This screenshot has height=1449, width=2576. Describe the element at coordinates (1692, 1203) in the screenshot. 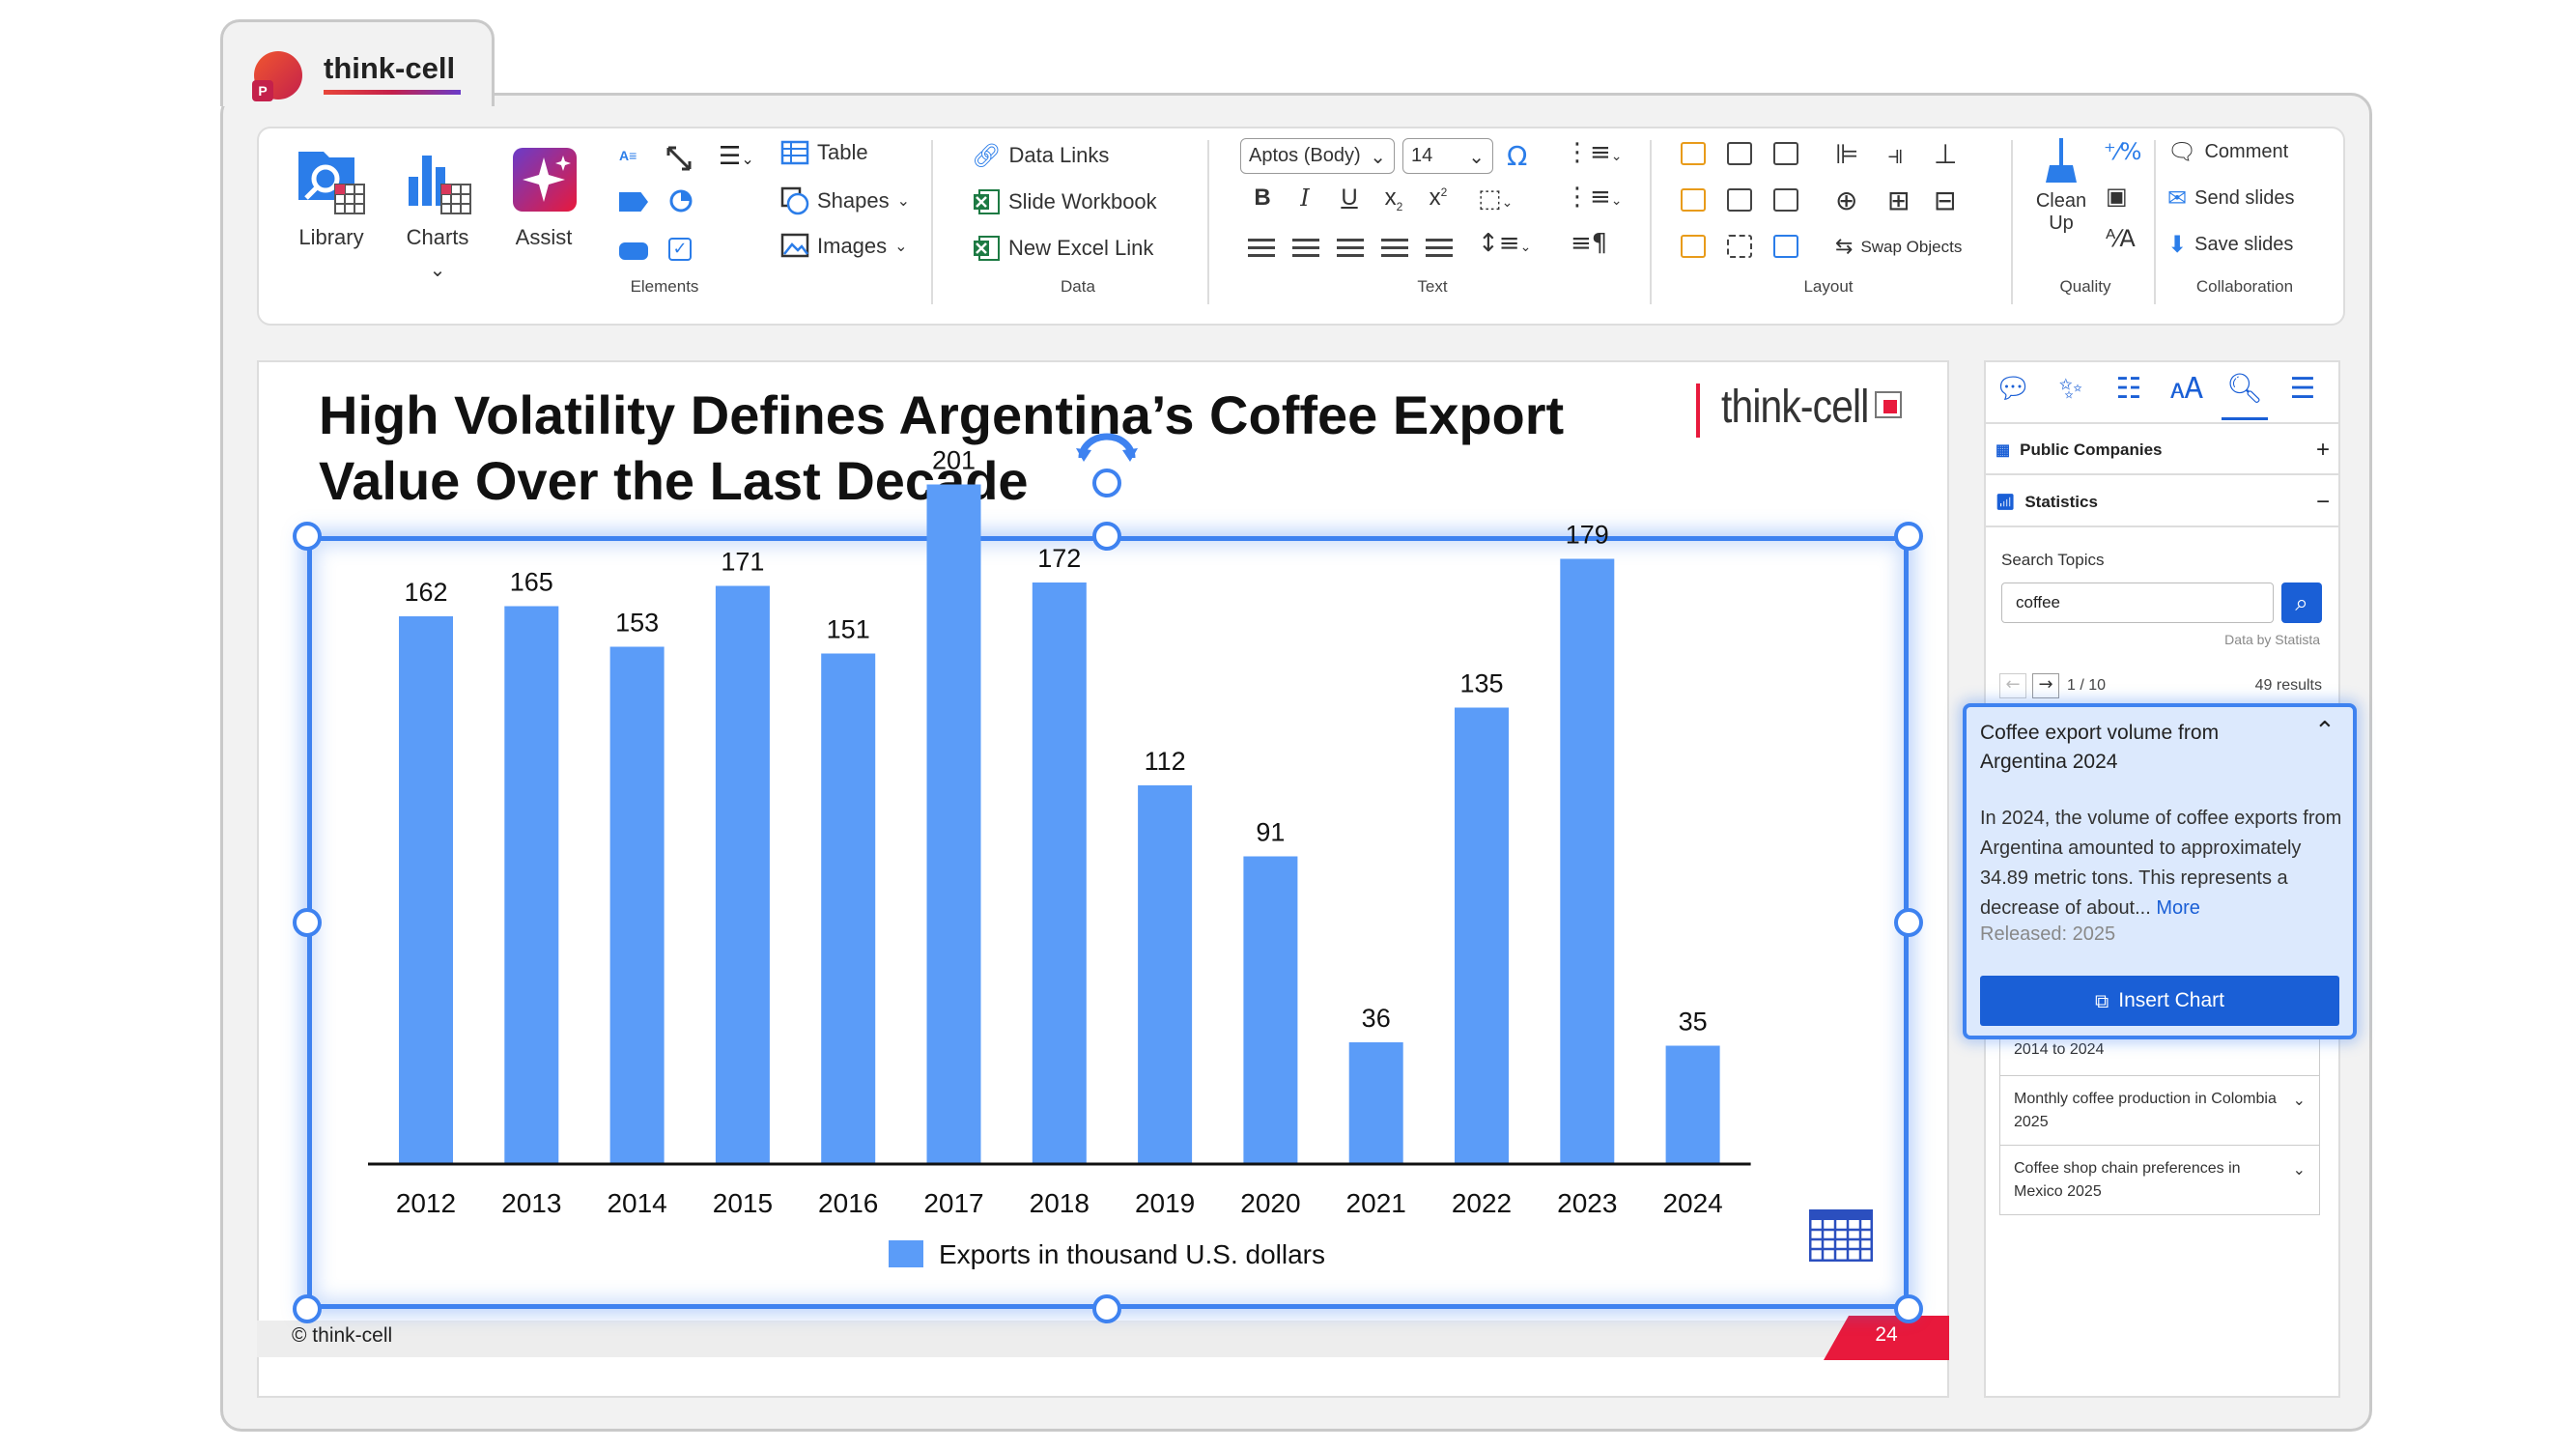

I see `x-tick-label: 2024` at that location.